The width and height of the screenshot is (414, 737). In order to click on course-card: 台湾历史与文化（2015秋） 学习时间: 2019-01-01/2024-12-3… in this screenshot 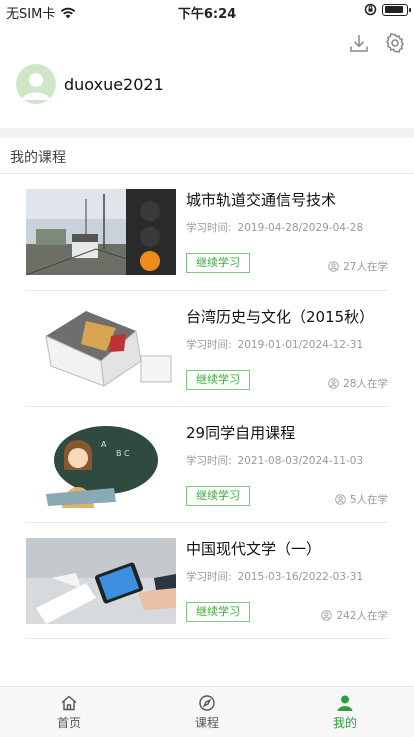, I will do `click(207, 349)`.